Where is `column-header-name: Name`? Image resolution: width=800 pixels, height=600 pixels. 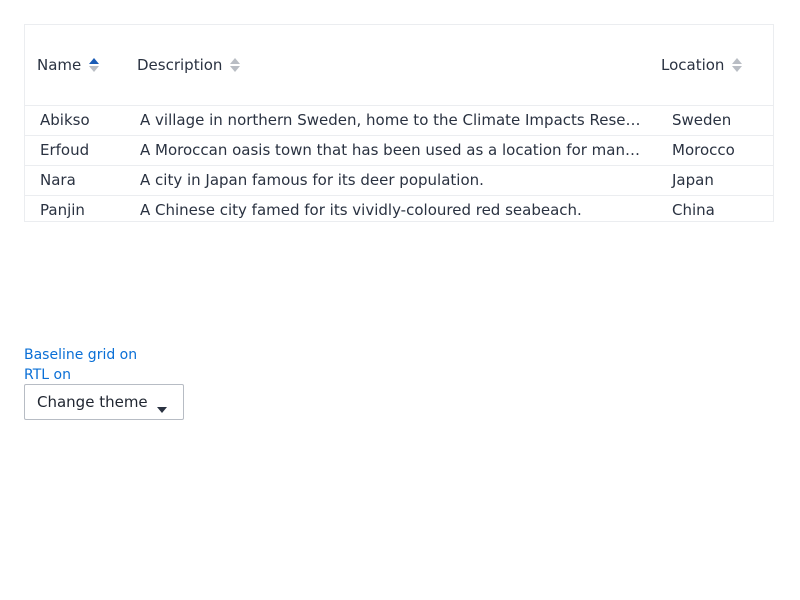 column-header-name: Name is located at coordinates (75, 65).